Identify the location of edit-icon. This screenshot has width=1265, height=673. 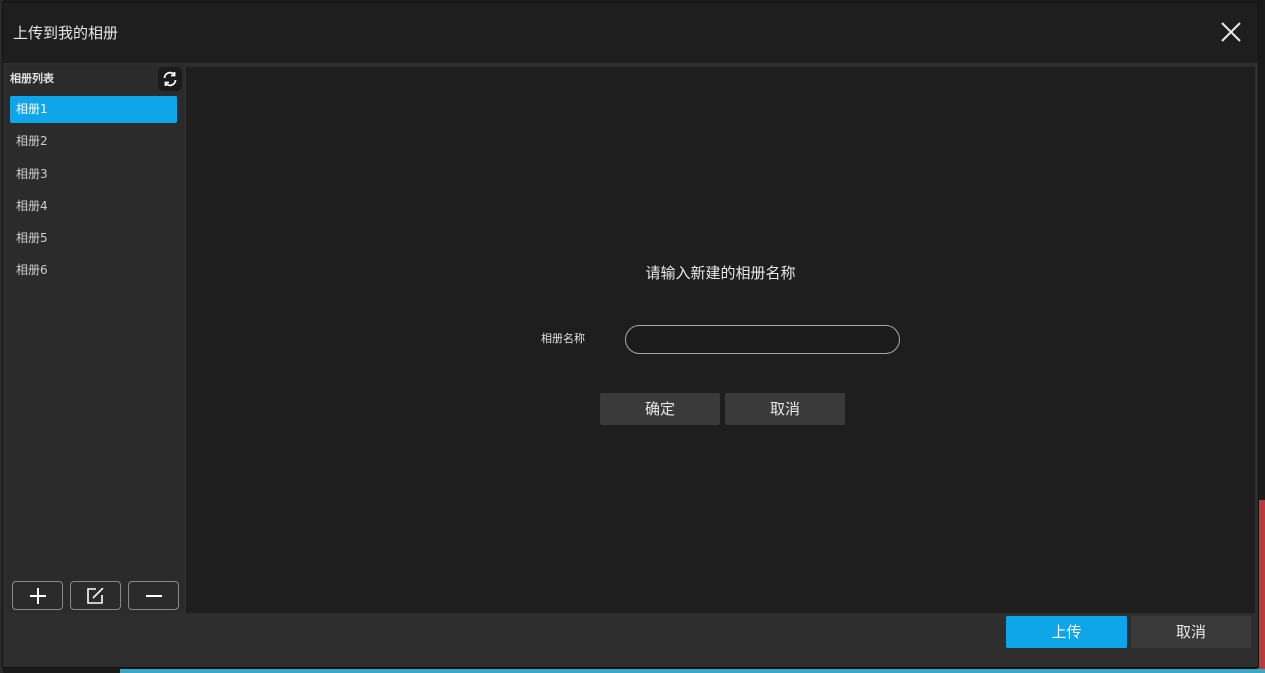
(95, 596).